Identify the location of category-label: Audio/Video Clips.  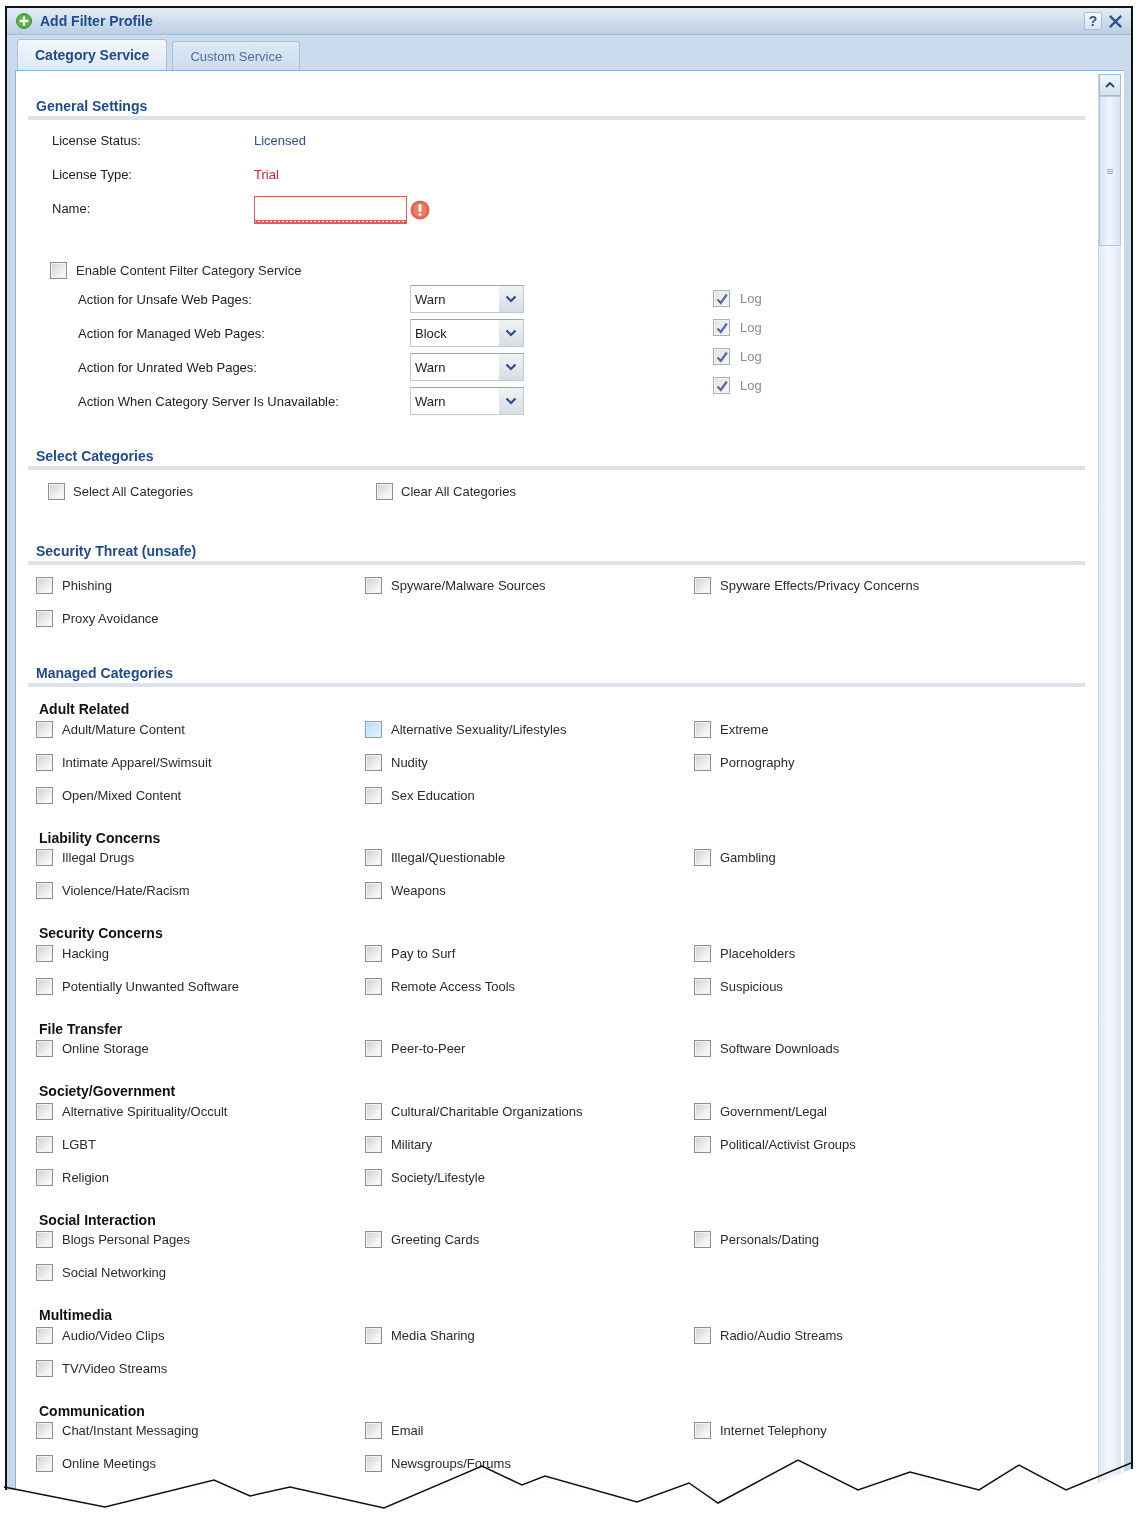
(113, 1335).